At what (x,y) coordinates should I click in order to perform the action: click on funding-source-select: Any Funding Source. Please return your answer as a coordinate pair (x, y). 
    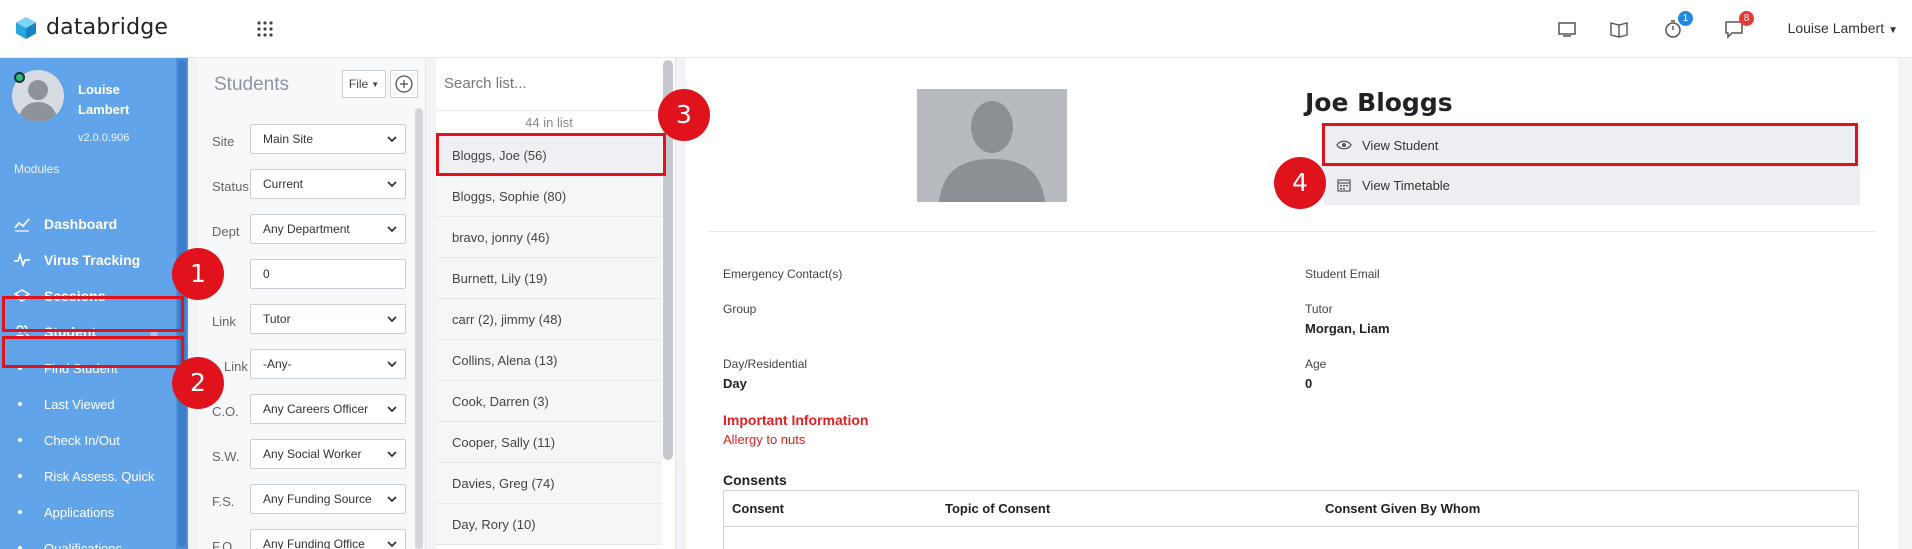
    Looking at the image, I should click on (328, 499).